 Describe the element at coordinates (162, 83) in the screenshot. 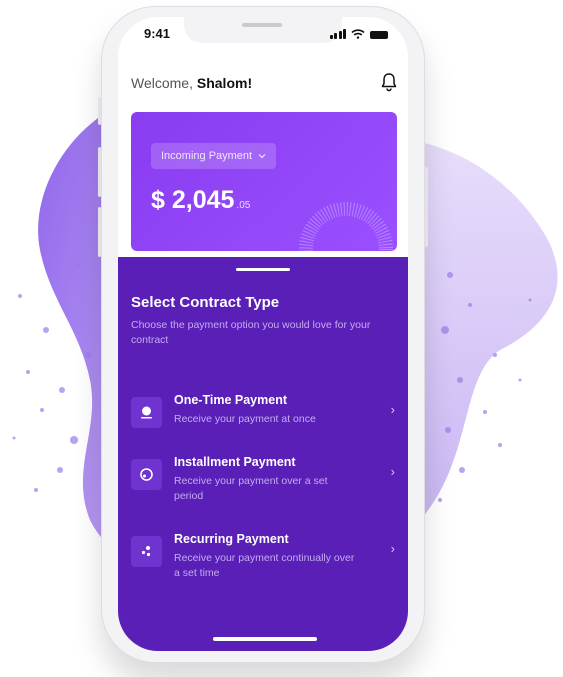

I see `greeting-text: Welcome,` at that location.